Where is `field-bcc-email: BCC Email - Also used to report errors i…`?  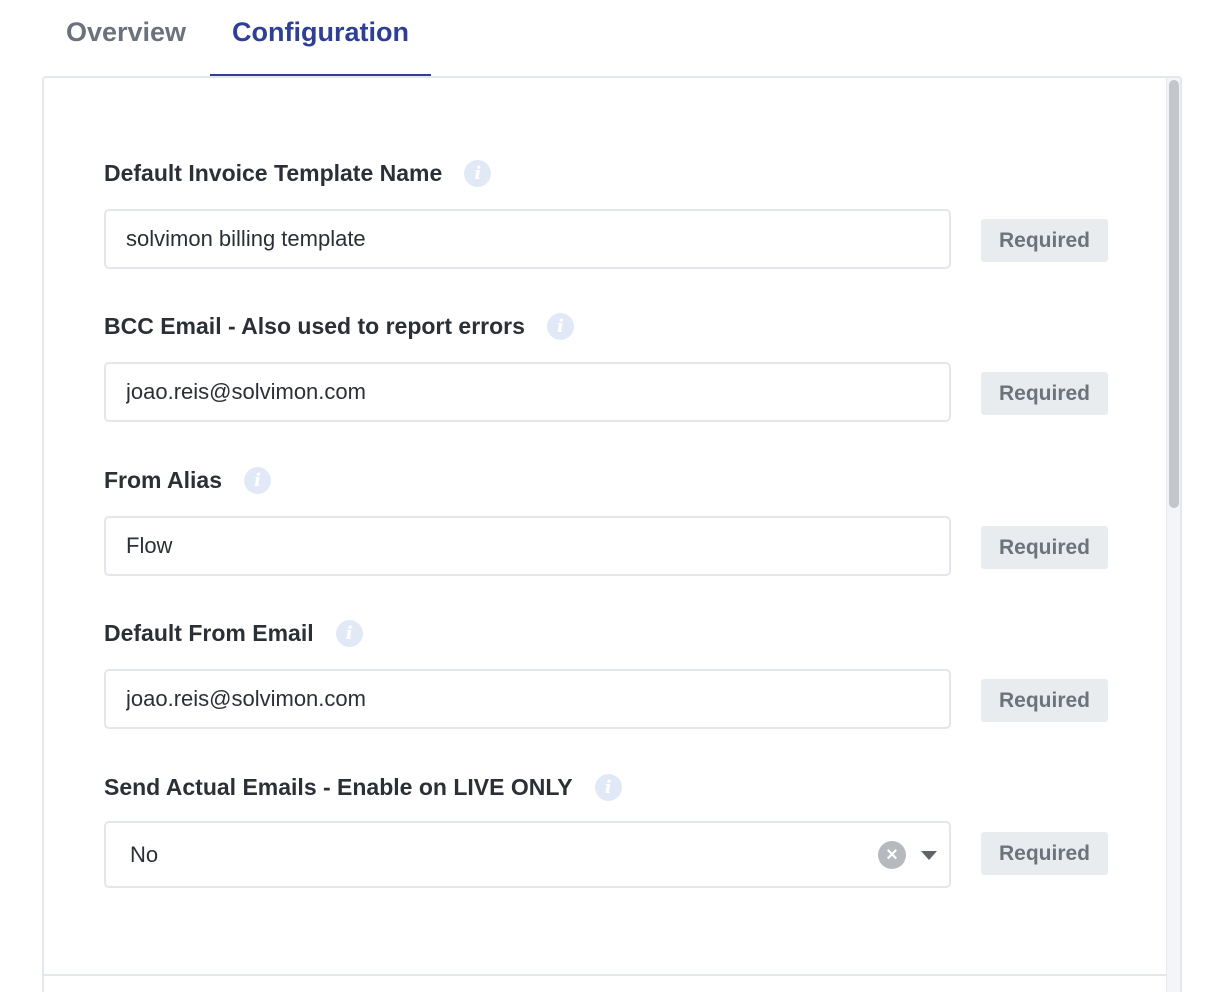
field-bcc-email: BCC Email - Also used to report errors i… is located at coordinates (609, 370).